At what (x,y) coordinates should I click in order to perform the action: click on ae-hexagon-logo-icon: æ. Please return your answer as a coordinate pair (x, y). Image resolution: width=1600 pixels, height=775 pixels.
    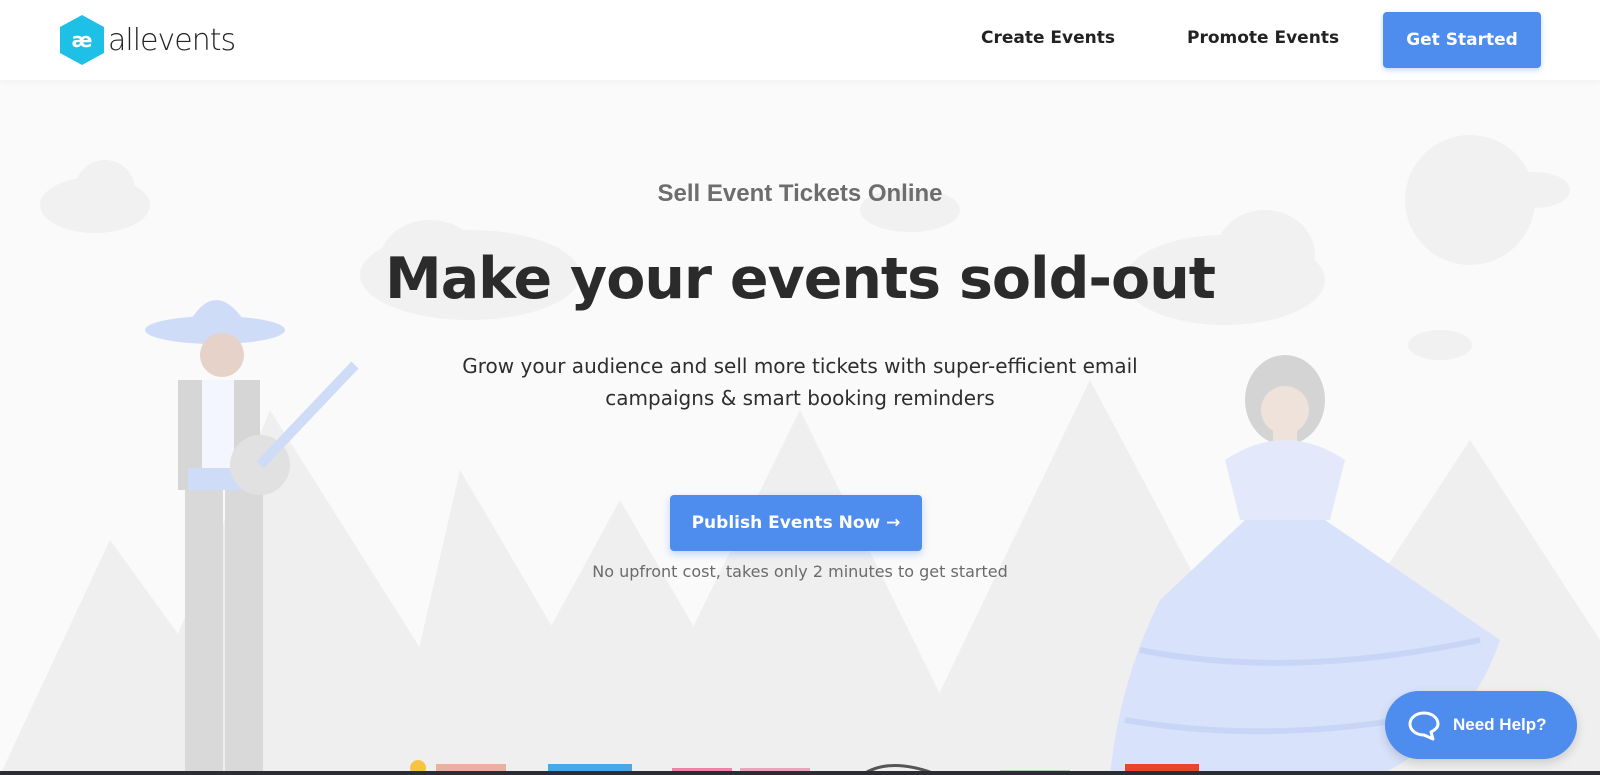
    Looking at the image, I should click on (82, 40).